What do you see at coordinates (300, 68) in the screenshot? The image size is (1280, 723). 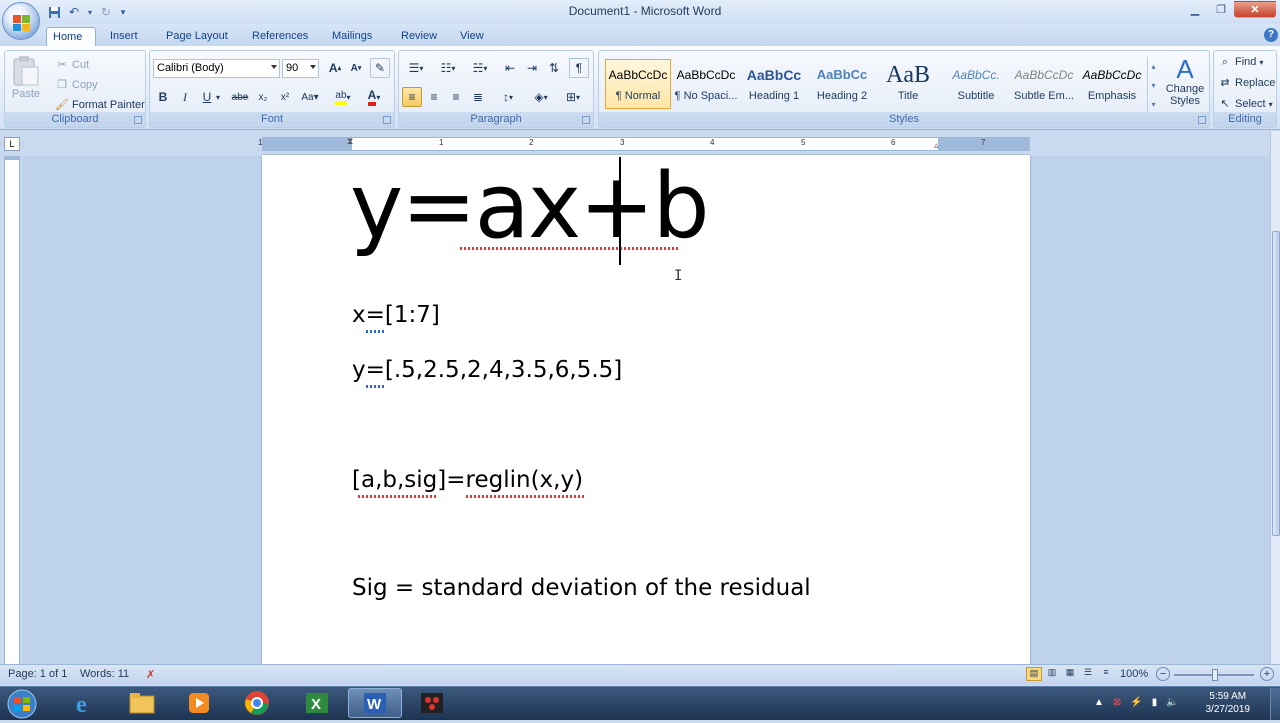 I see `font-size-combo: 90` at bounding box center [300, 68].